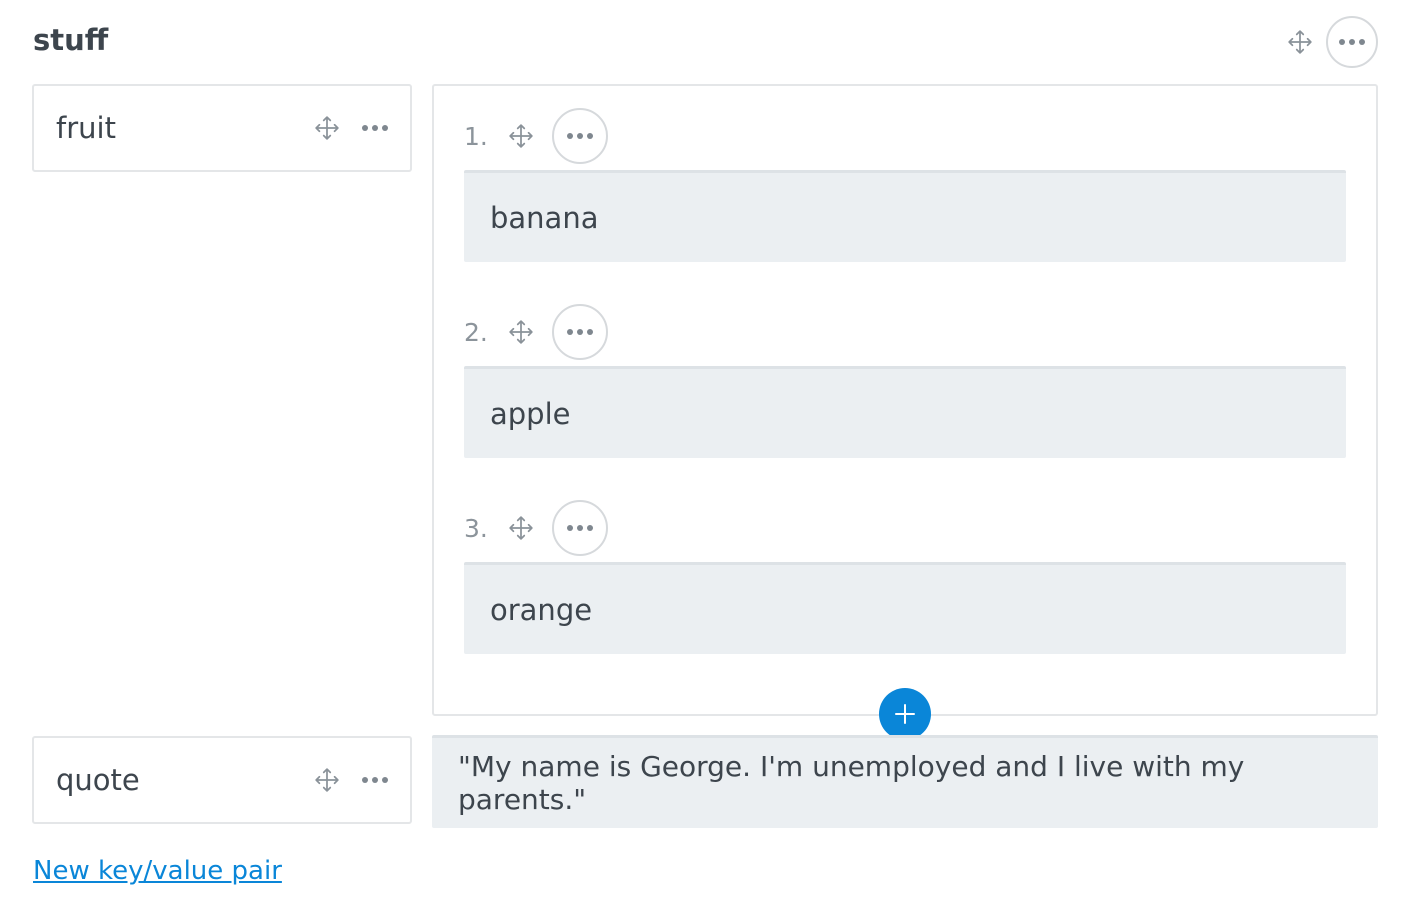 This screenshot has width=1418, height=916. Describe the element at coordinates (905, 216) in the screenshot. I see `array-item-value: banana` at that location.